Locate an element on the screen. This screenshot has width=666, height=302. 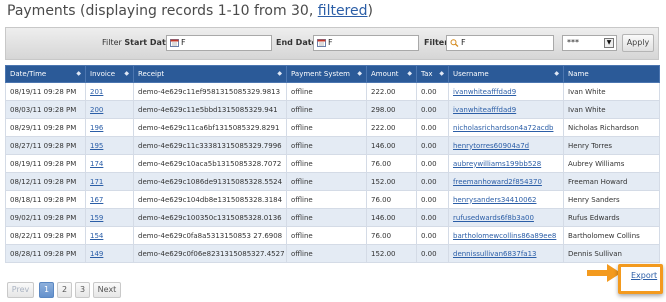
invoice-link: 167 is located at coordinates (96, 200).